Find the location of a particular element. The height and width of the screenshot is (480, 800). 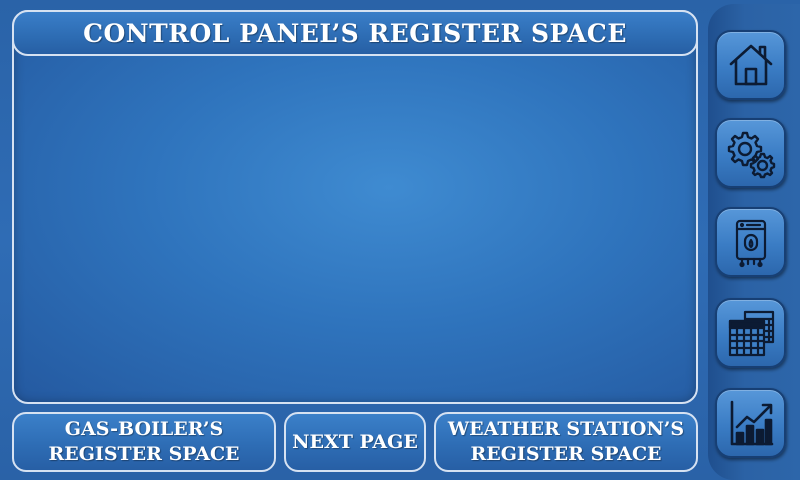

weather-station-button-label-line1: WEATHER STATION’S is located at coordinates (566, 429).